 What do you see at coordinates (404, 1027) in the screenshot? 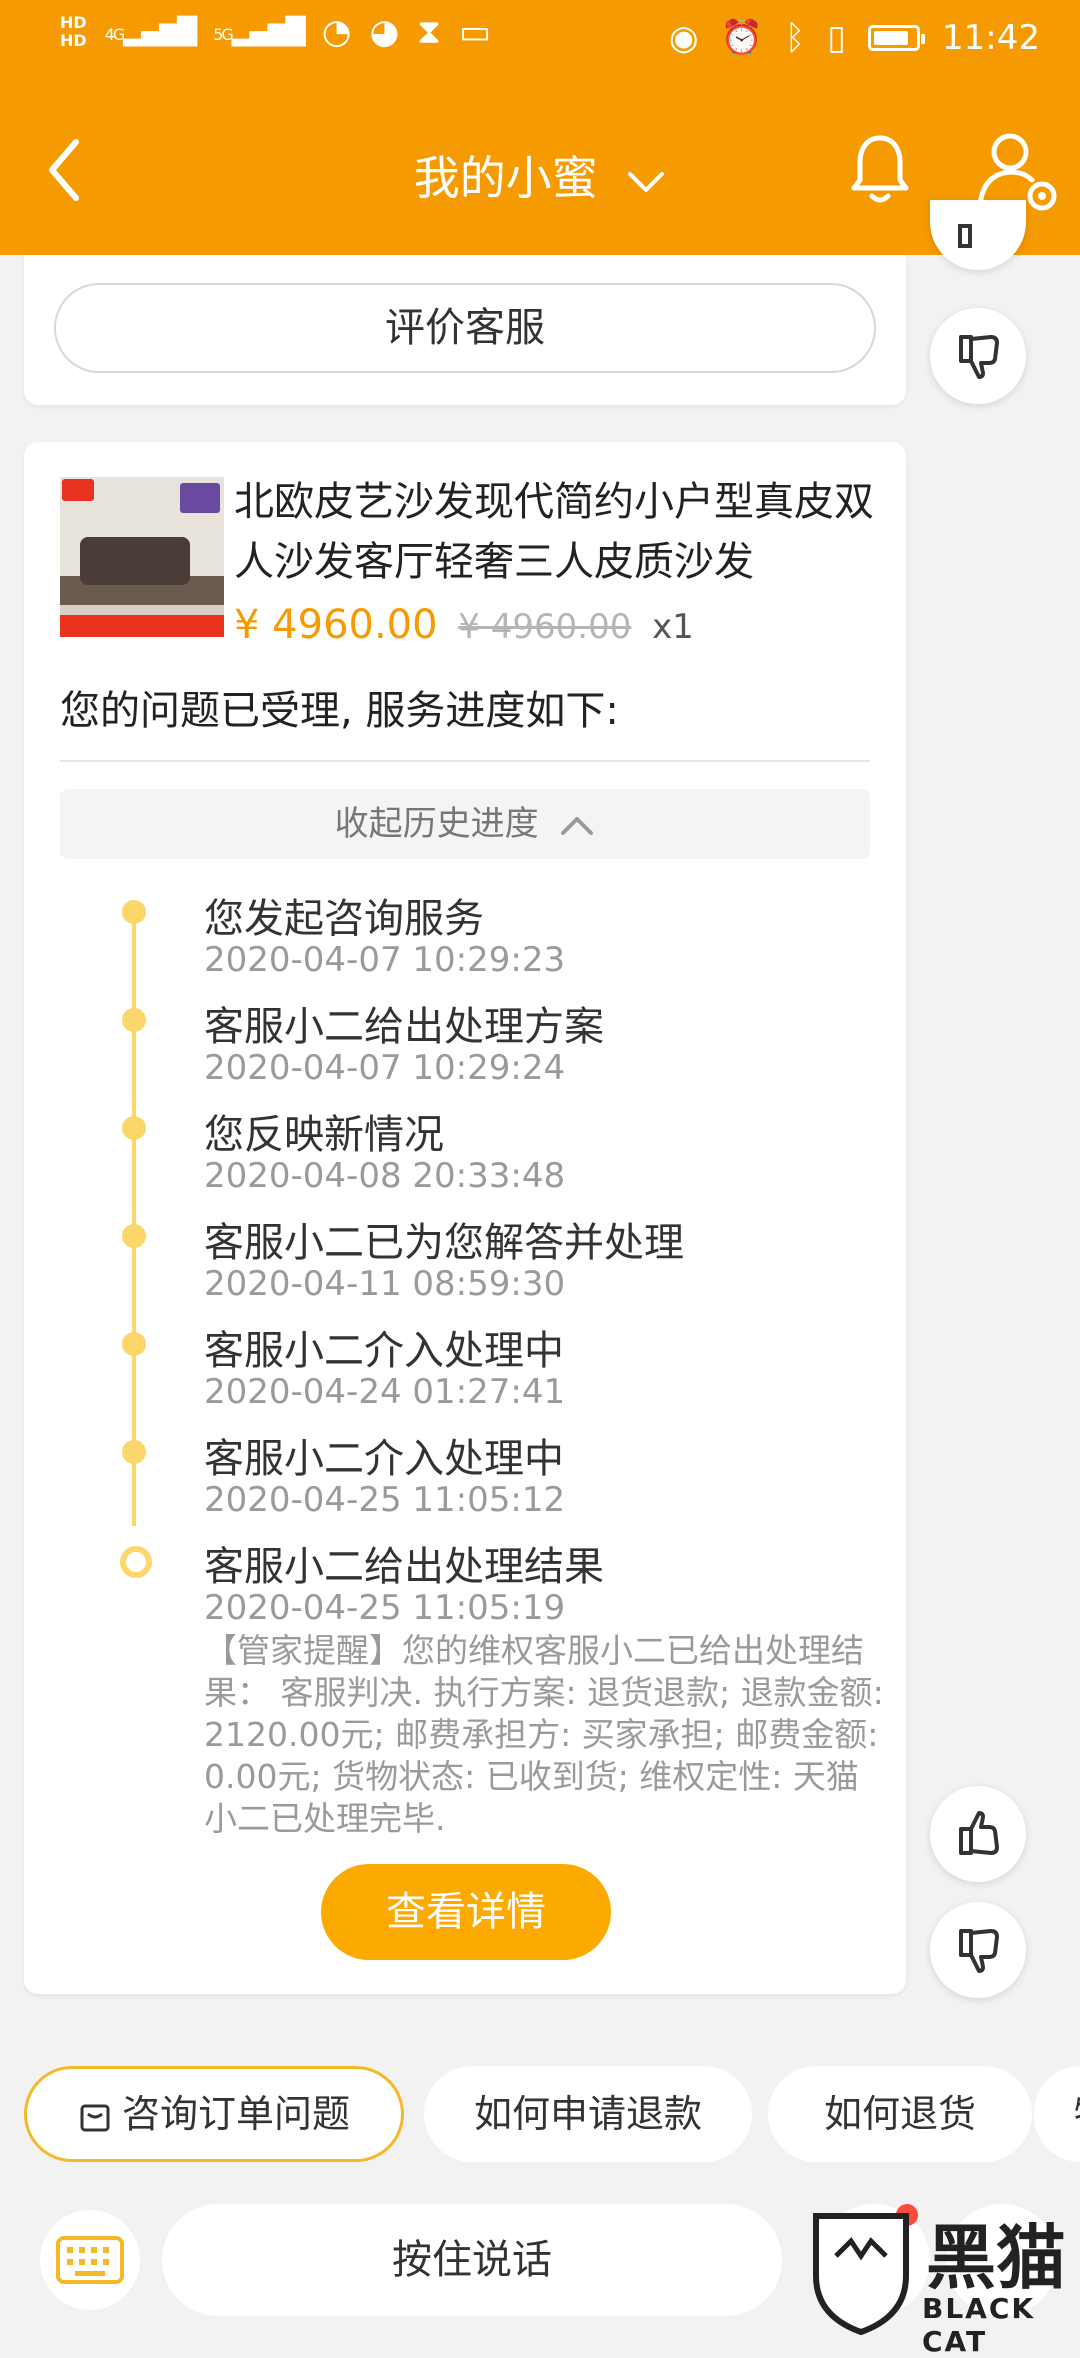
I see `timeline-title: 客服小二给出处理方案` at bounding box center [404, 1027].